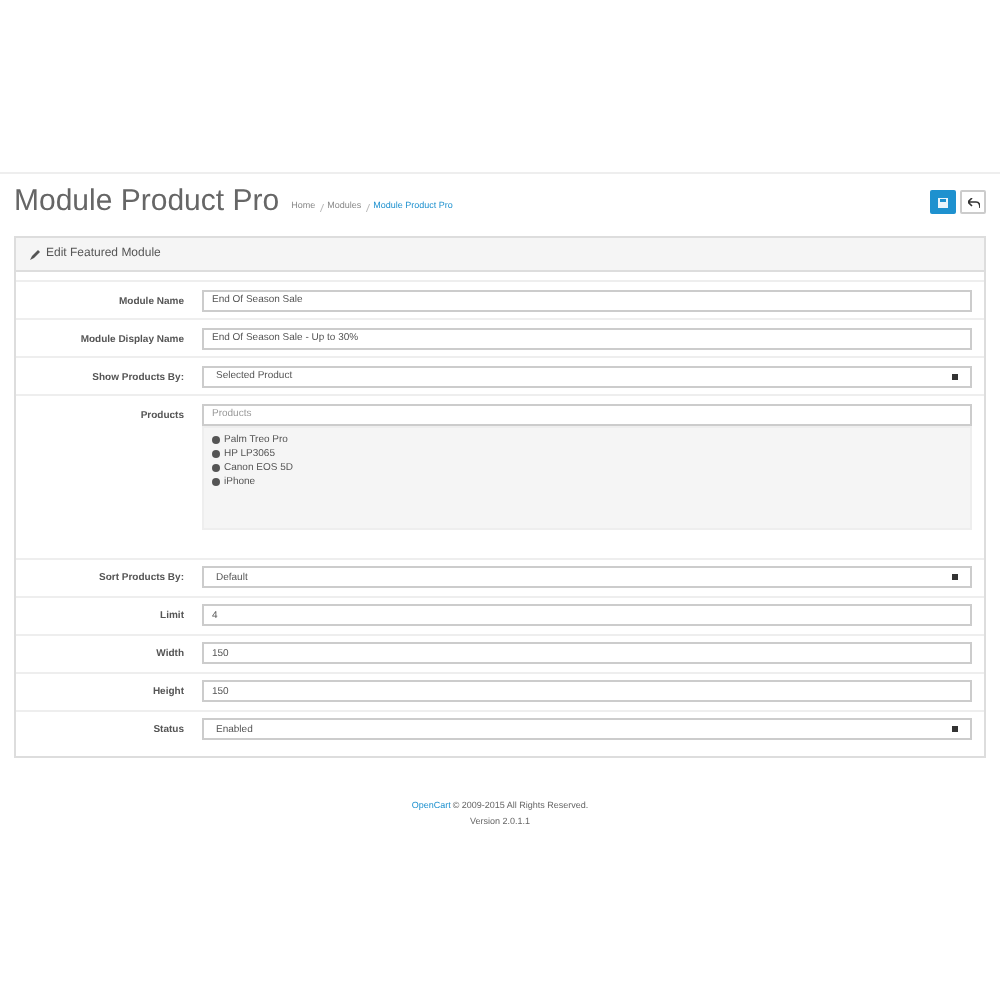 The width and height of the screenshot is (1000, 1000). What do you see at coordinates (147, 202) in the screenshot?
I see `page-title: Module Product Pro` at bounding box center [147, 202].